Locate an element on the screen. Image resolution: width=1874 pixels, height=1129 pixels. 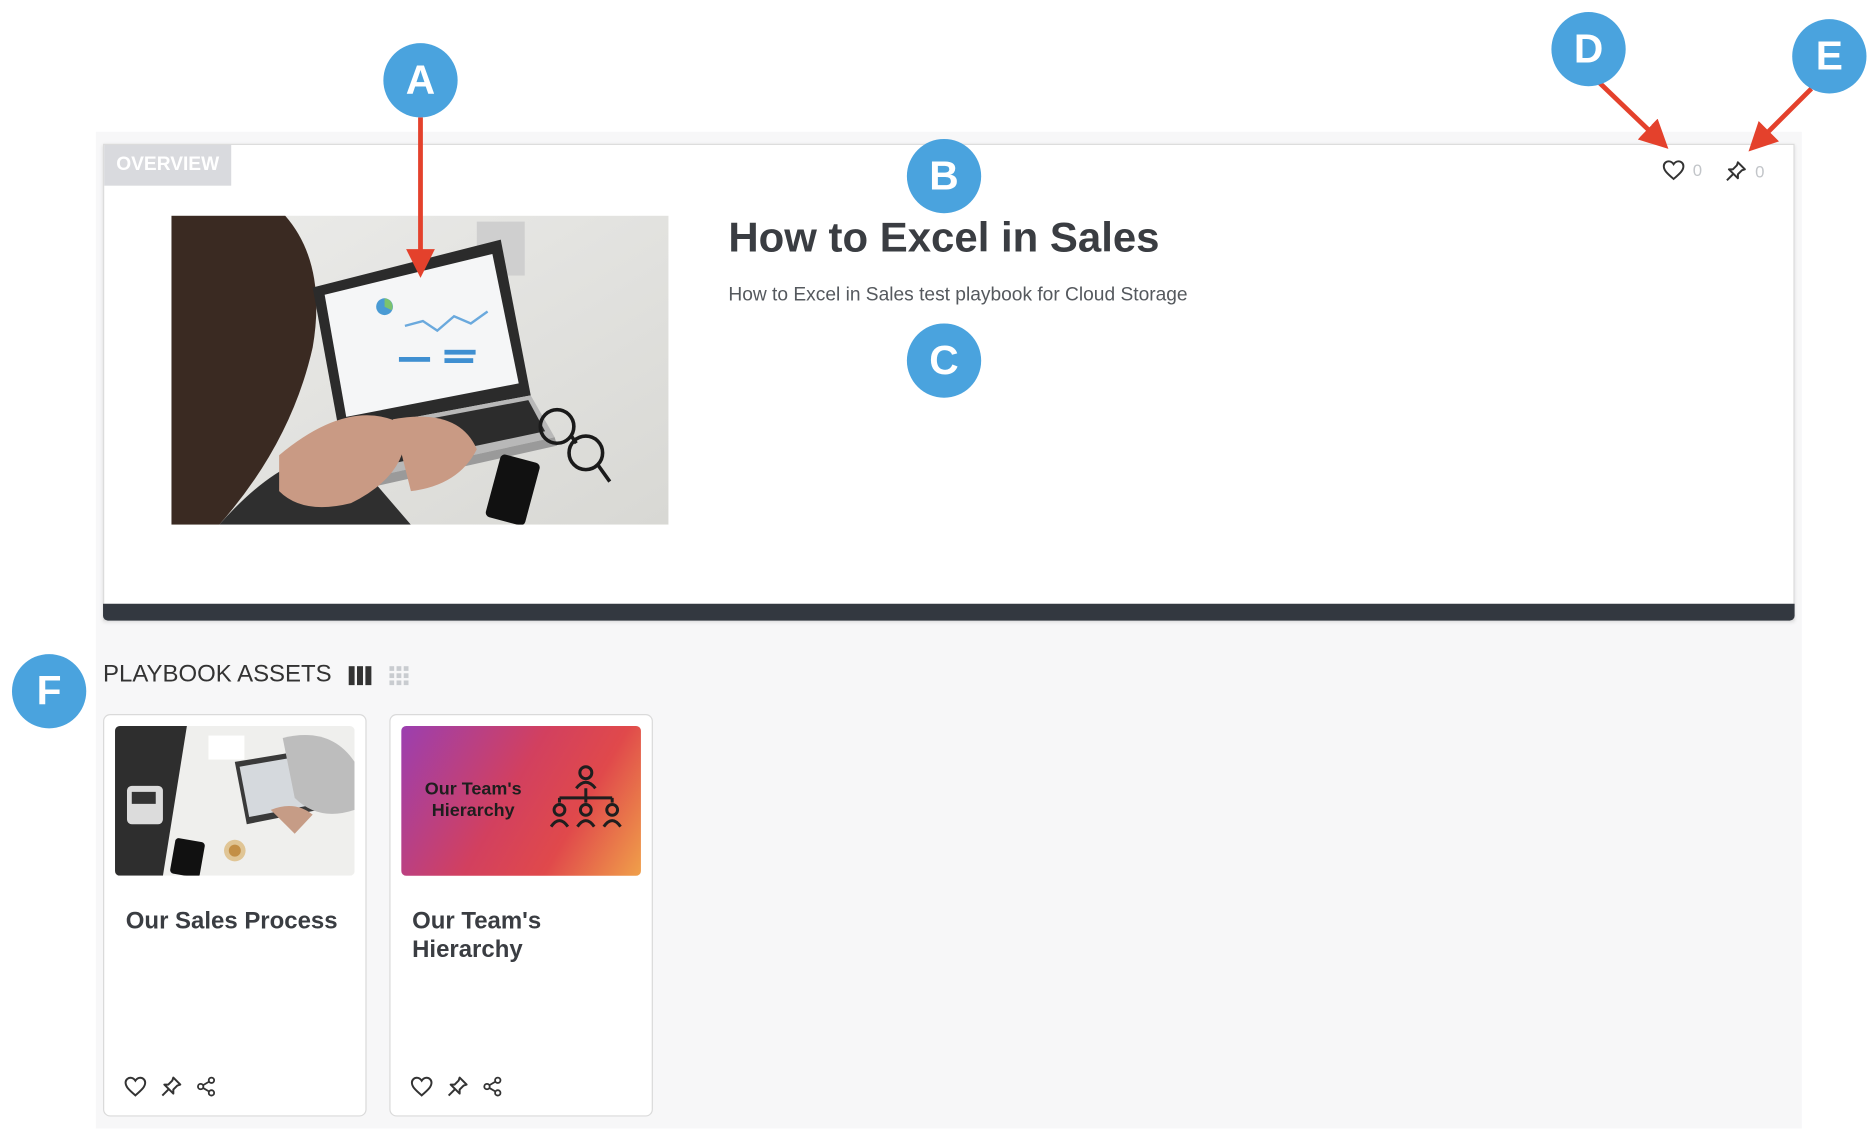
callout-a: A is located at coordinates (420, 80).